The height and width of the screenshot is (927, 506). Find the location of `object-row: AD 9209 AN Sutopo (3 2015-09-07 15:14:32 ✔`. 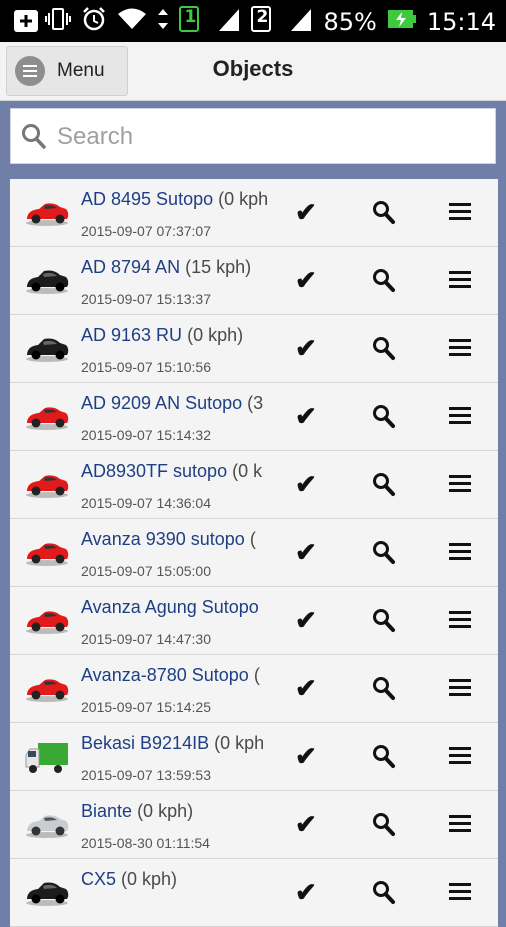

object-row: AD 9209 AN Sutopo (3 2015-09-07 15:14:32 ✔ is located at coordinates (254, 417).